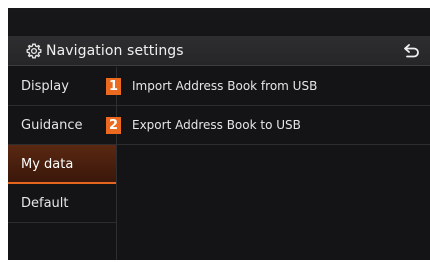  I want to click on import-address-book-item: Import Address Book from USB, so click(273, 86).